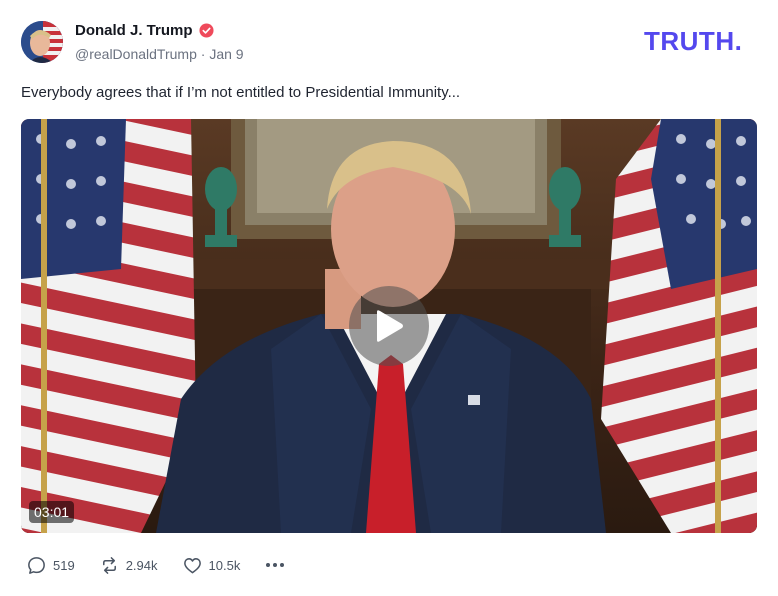 This screenshot has width=778, height=596. Describe the element at coordinates (192, 565) in the screenshot. I see `heart-icon` at that location.